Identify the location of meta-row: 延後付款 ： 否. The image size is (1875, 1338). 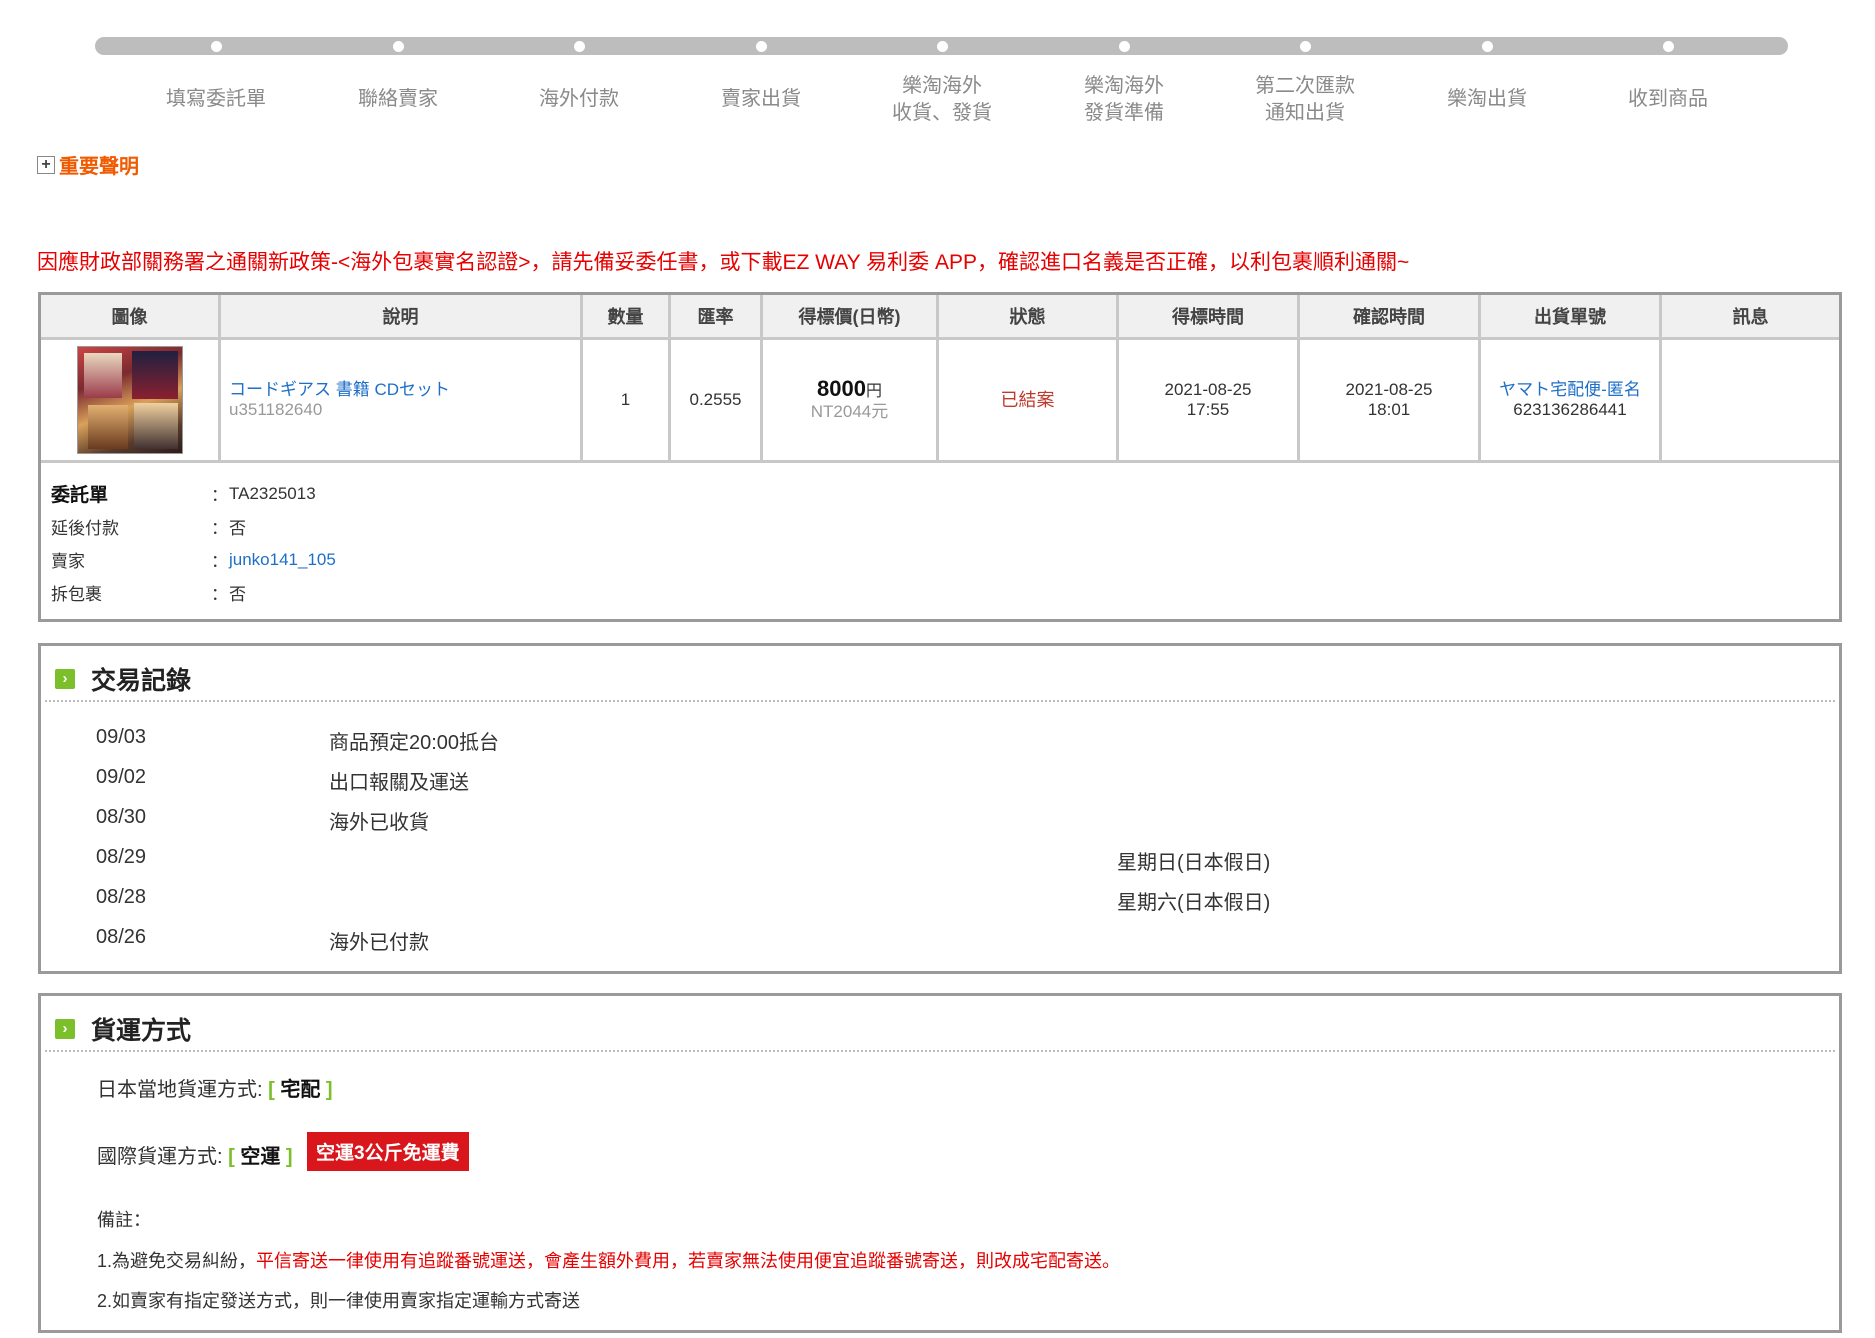
(193, 526).